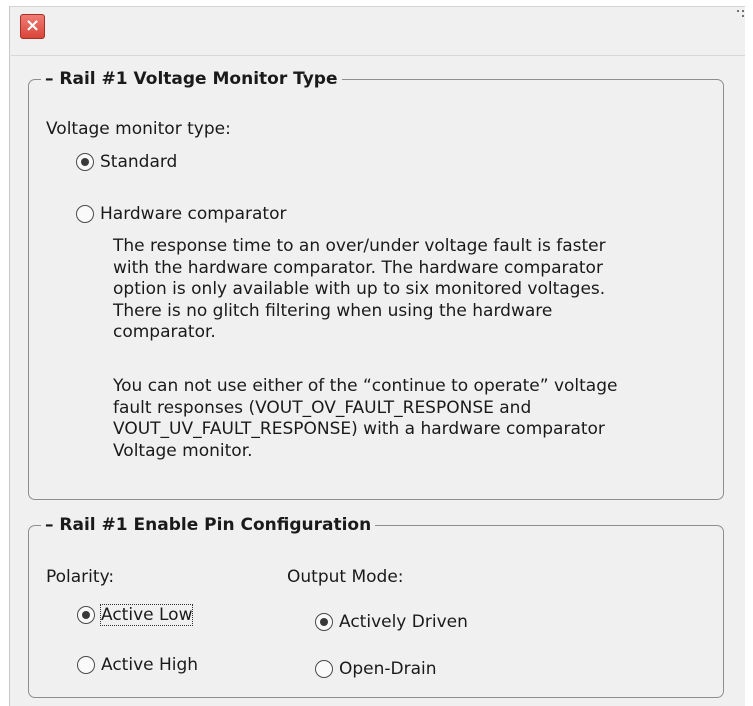  What do you see at coordinates (215, 525) in the screenshot?
I see `enable-group-title-text: Rail #1 Enable Pin Configuration` at bounding box center [215, 525].